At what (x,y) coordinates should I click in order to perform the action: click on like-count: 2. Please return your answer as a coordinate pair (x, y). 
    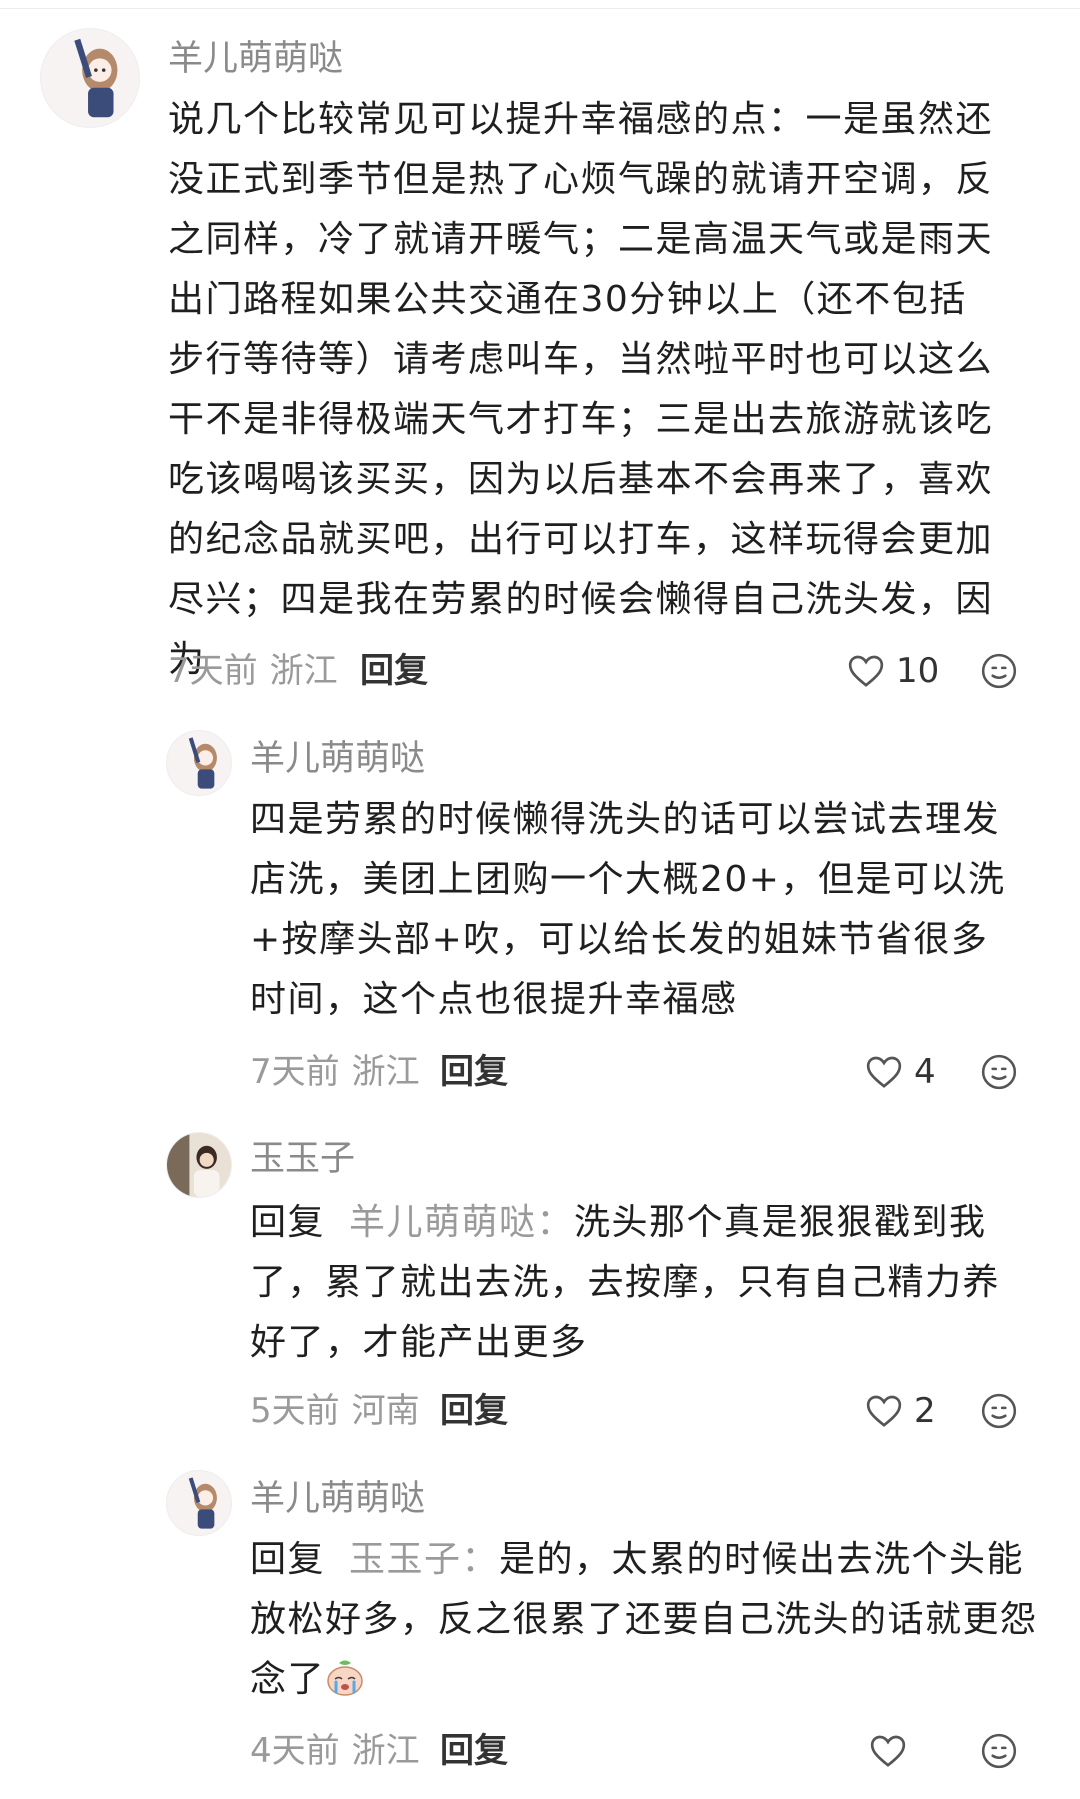
    Looking at the image, I should click on (925, 1411).